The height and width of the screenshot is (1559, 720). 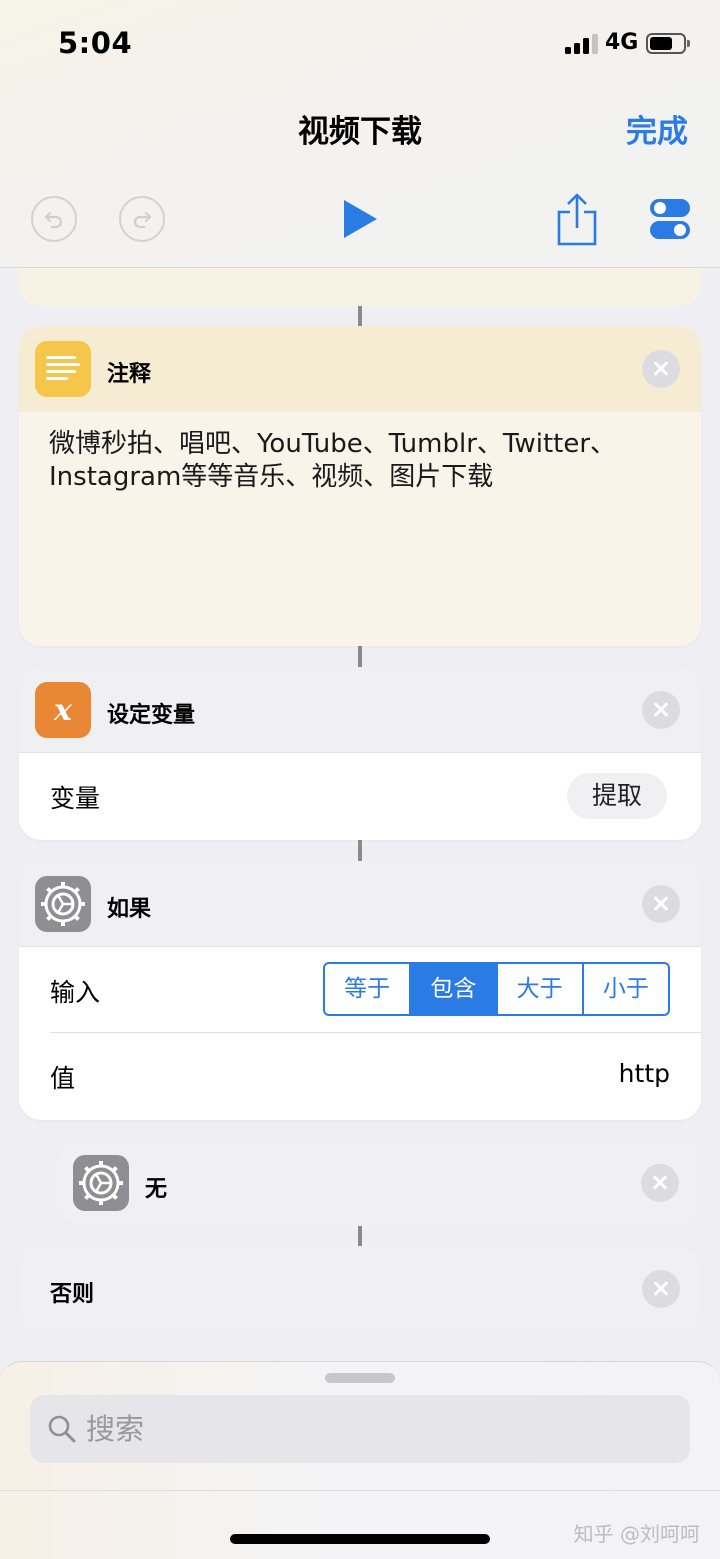 I want to click on action-header: 注释, so click(x=360, y=369).